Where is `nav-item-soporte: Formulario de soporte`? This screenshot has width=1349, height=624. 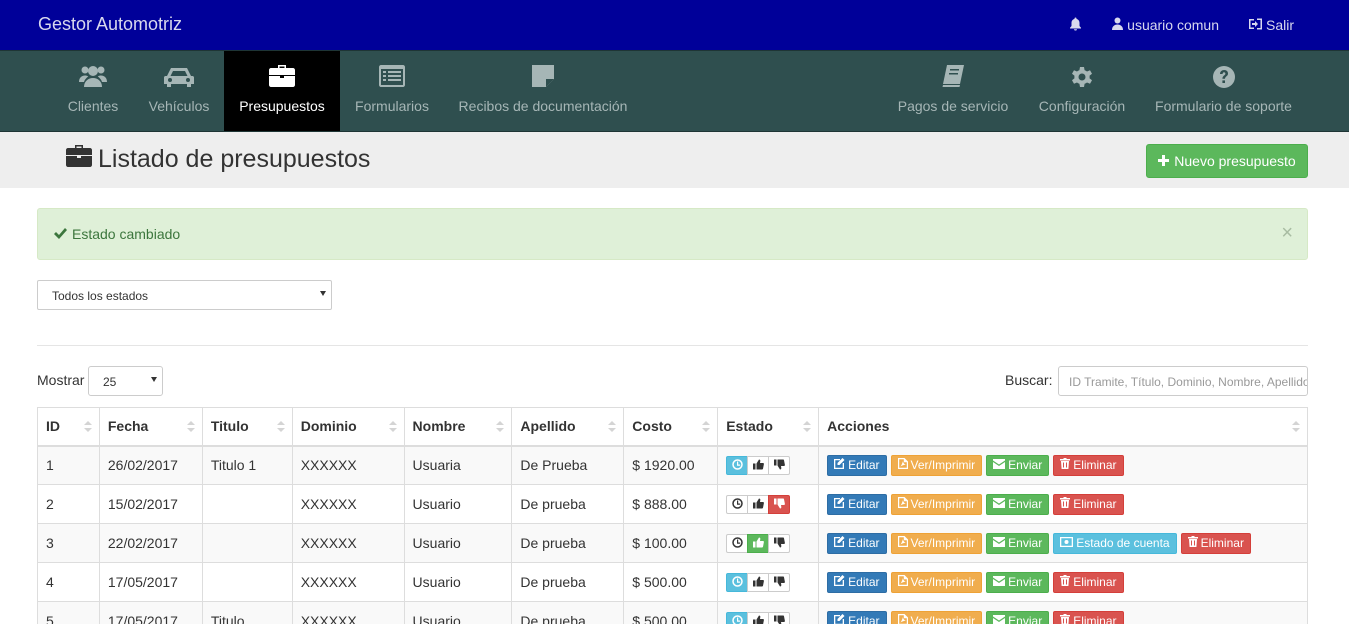
nav-item-soporte: Formulario de soporte is located at coordinates (1223, 91).